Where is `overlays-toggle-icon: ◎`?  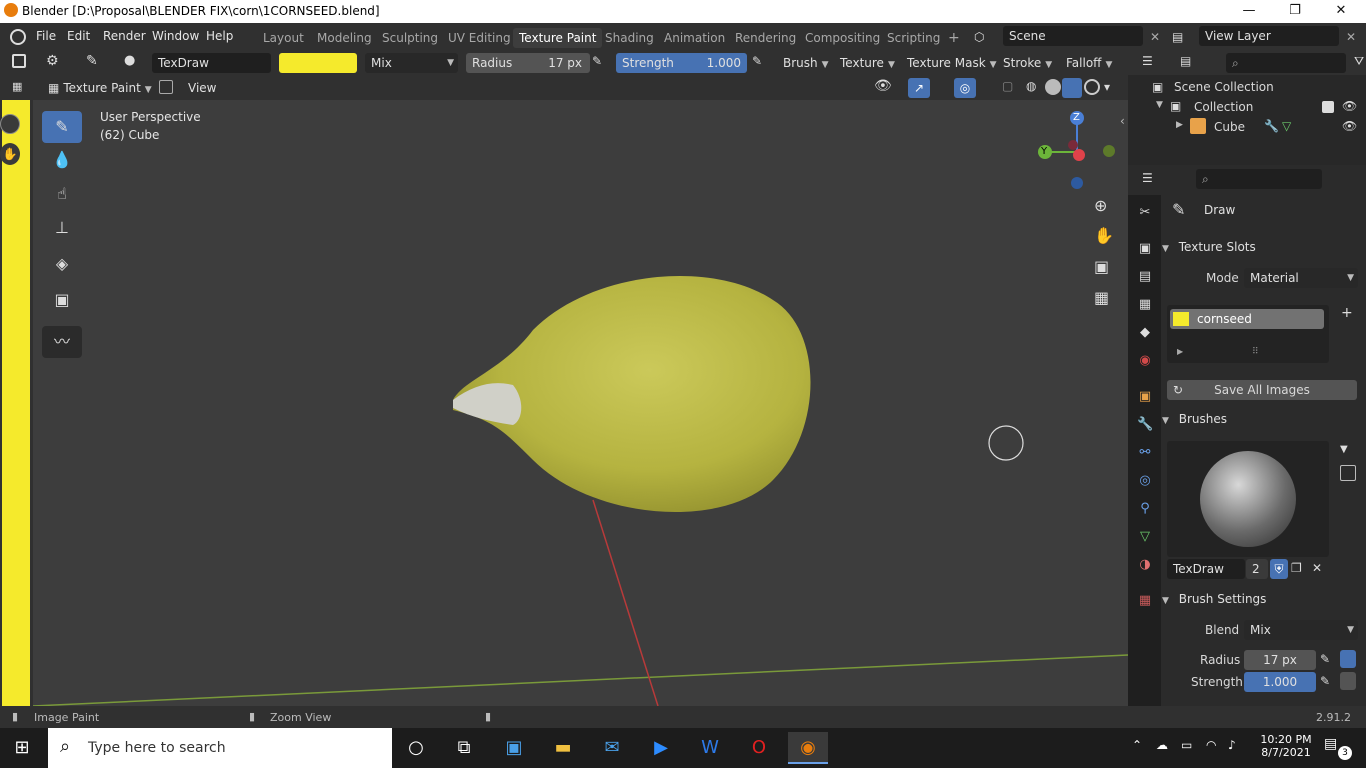
overlays-toggle-icon: ◎ is located at coordinates (965, 88).